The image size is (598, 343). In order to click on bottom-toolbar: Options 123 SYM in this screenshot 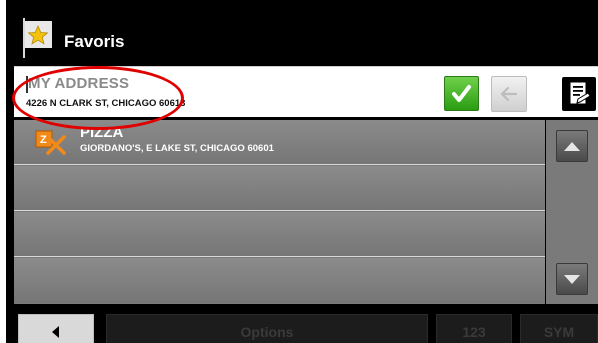, I will do `click(302, 325)`.